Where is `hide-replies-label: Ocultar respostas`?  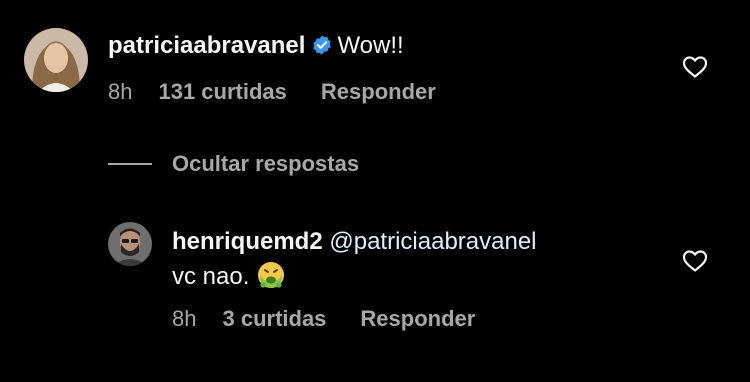 hide-replies-label: Ocultar respostas is located at coordinates (265, 164).